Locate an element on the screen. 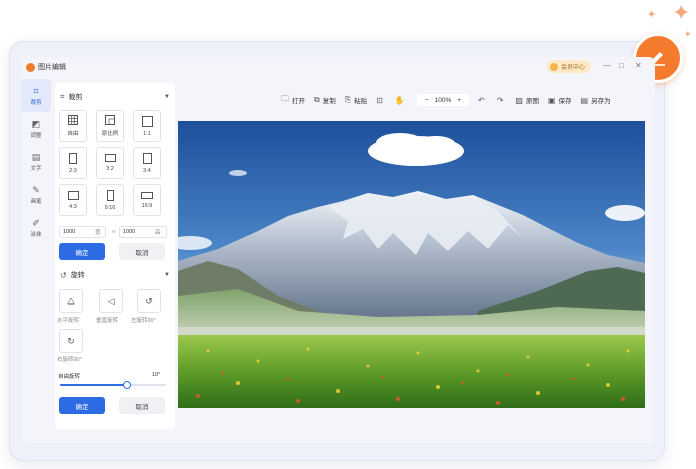 This screenshot has height=469, width=696. rotate-left-icon: ↺ is located at coordinates (149, 300).